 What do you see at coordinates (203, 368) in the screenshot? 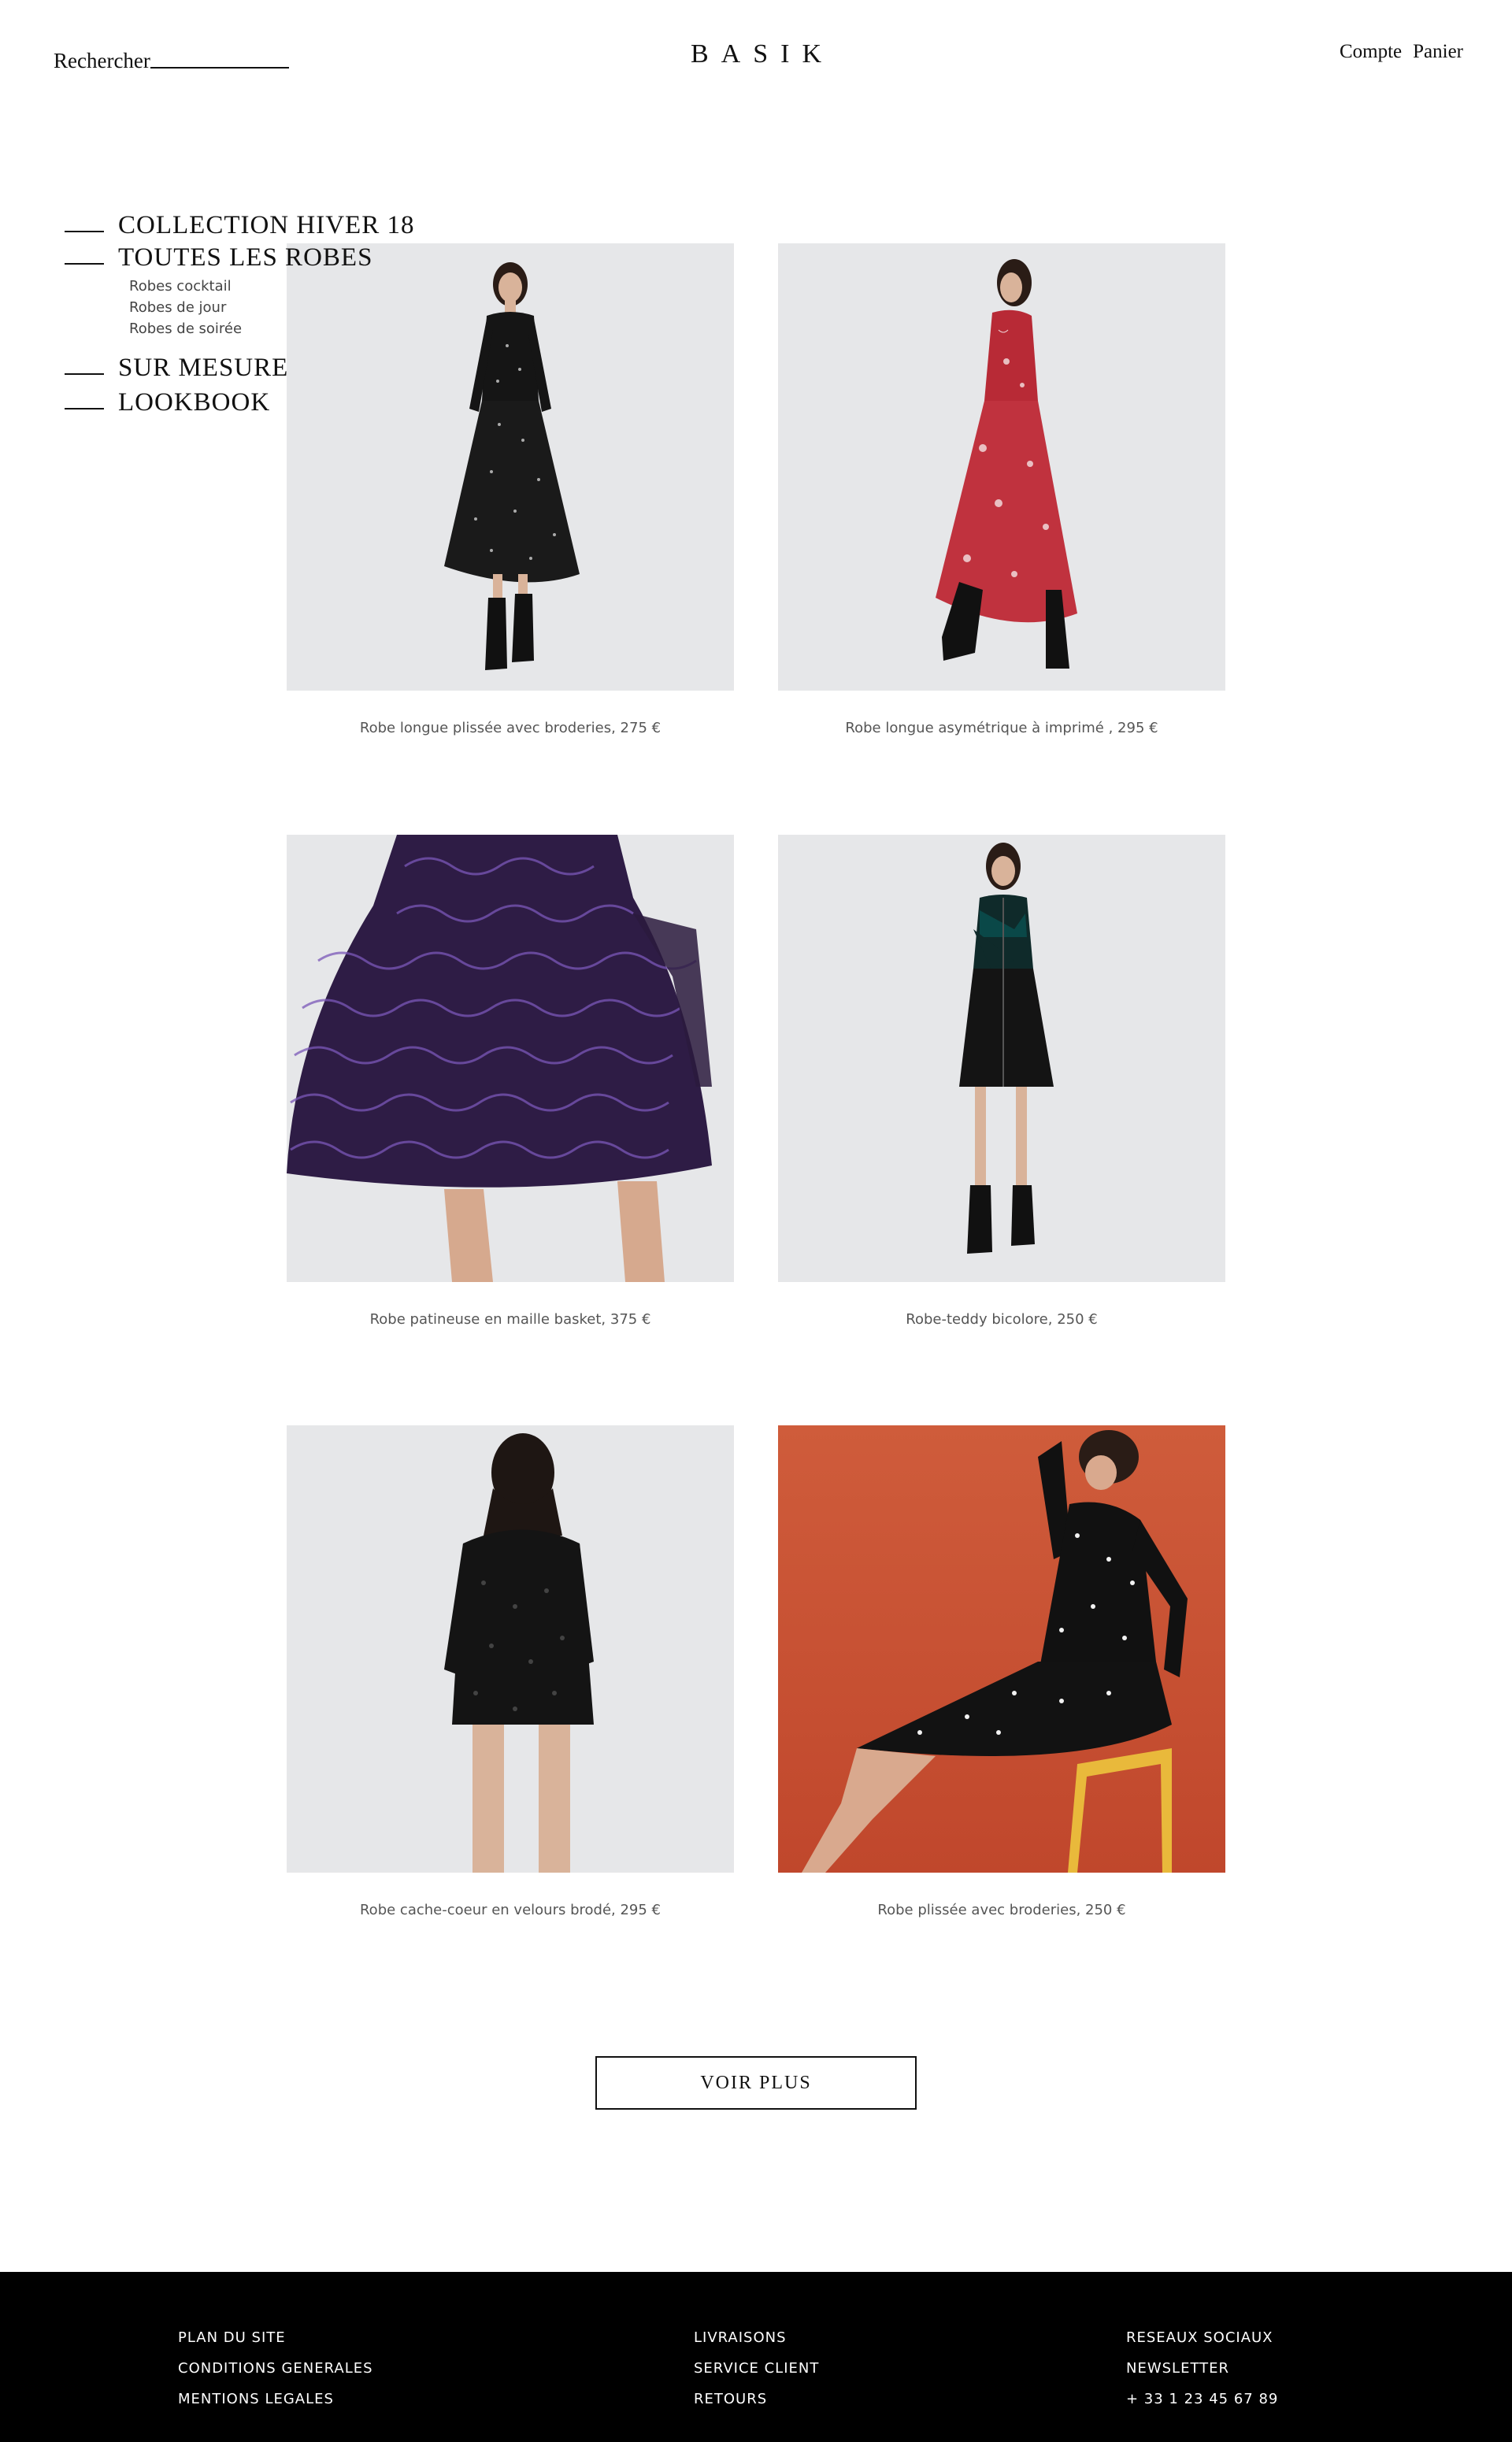
I see `nav-item-label: SUR MESURE` at bounding box center [203, 368].